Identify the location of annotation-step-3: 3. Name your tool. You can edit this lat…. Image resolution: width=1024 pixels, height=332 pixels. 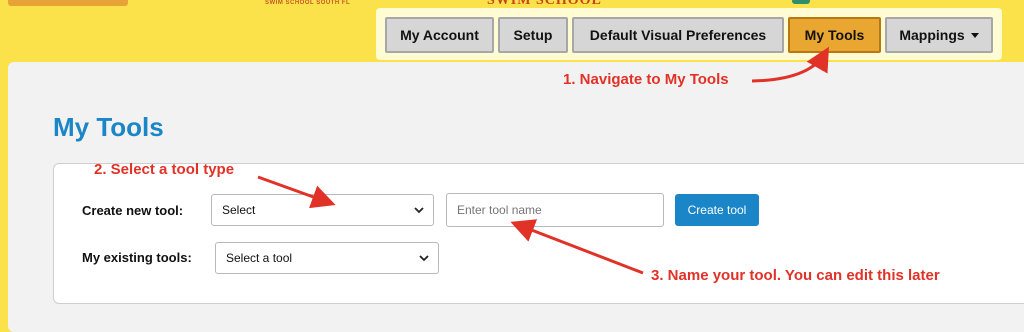
(795, 275).